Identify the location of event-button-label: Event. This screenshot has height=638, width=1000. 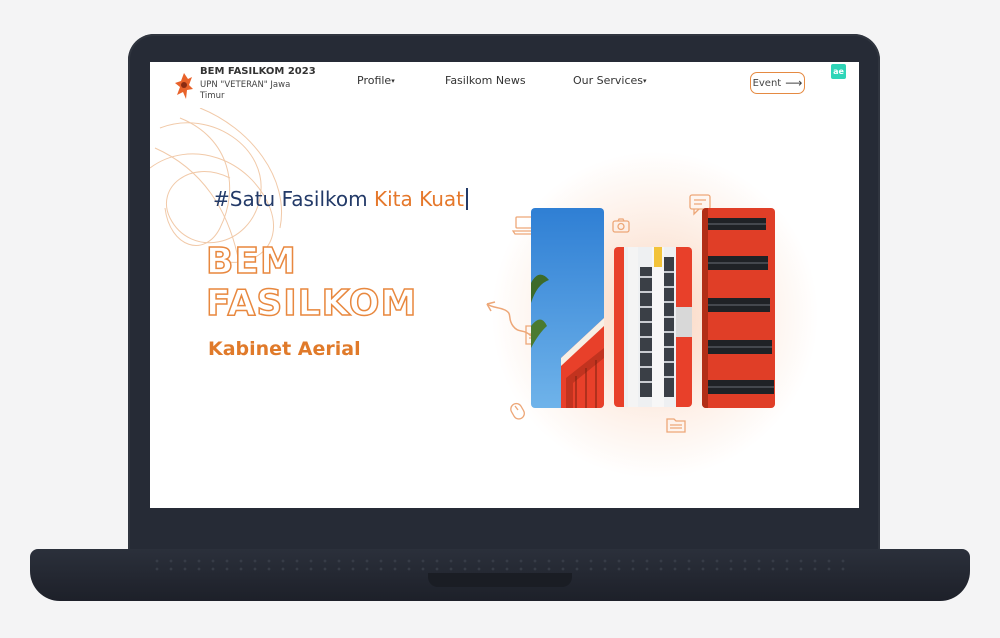
(767, 83).